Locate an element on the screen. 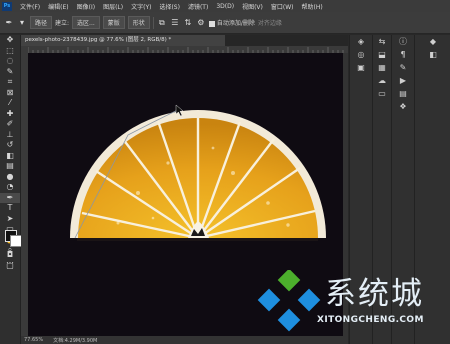  menu-view: 视图(V) is located at coordinates (252, 6).